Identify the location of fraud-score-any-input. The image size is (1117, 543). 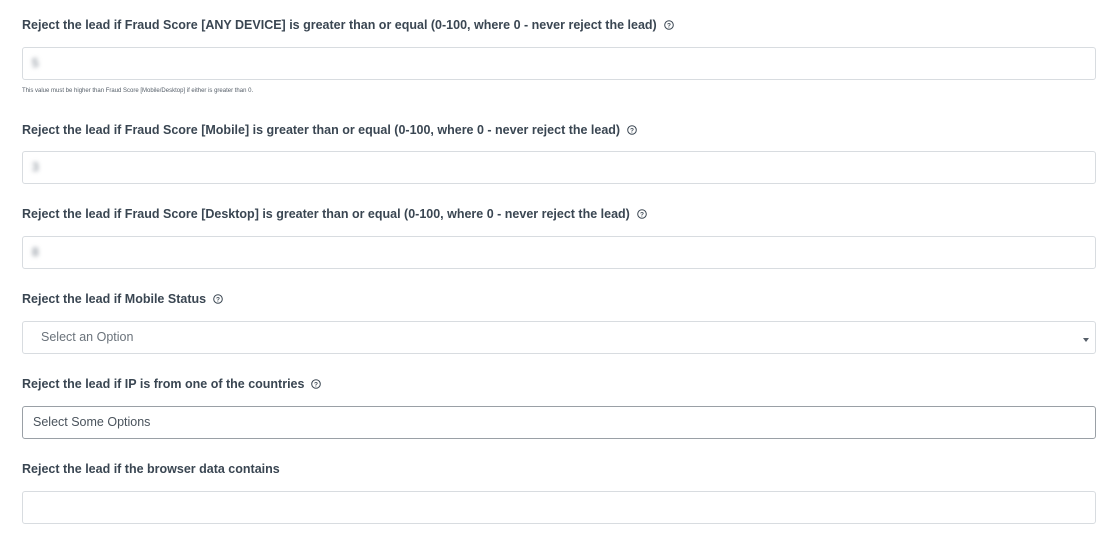
(559, 63).